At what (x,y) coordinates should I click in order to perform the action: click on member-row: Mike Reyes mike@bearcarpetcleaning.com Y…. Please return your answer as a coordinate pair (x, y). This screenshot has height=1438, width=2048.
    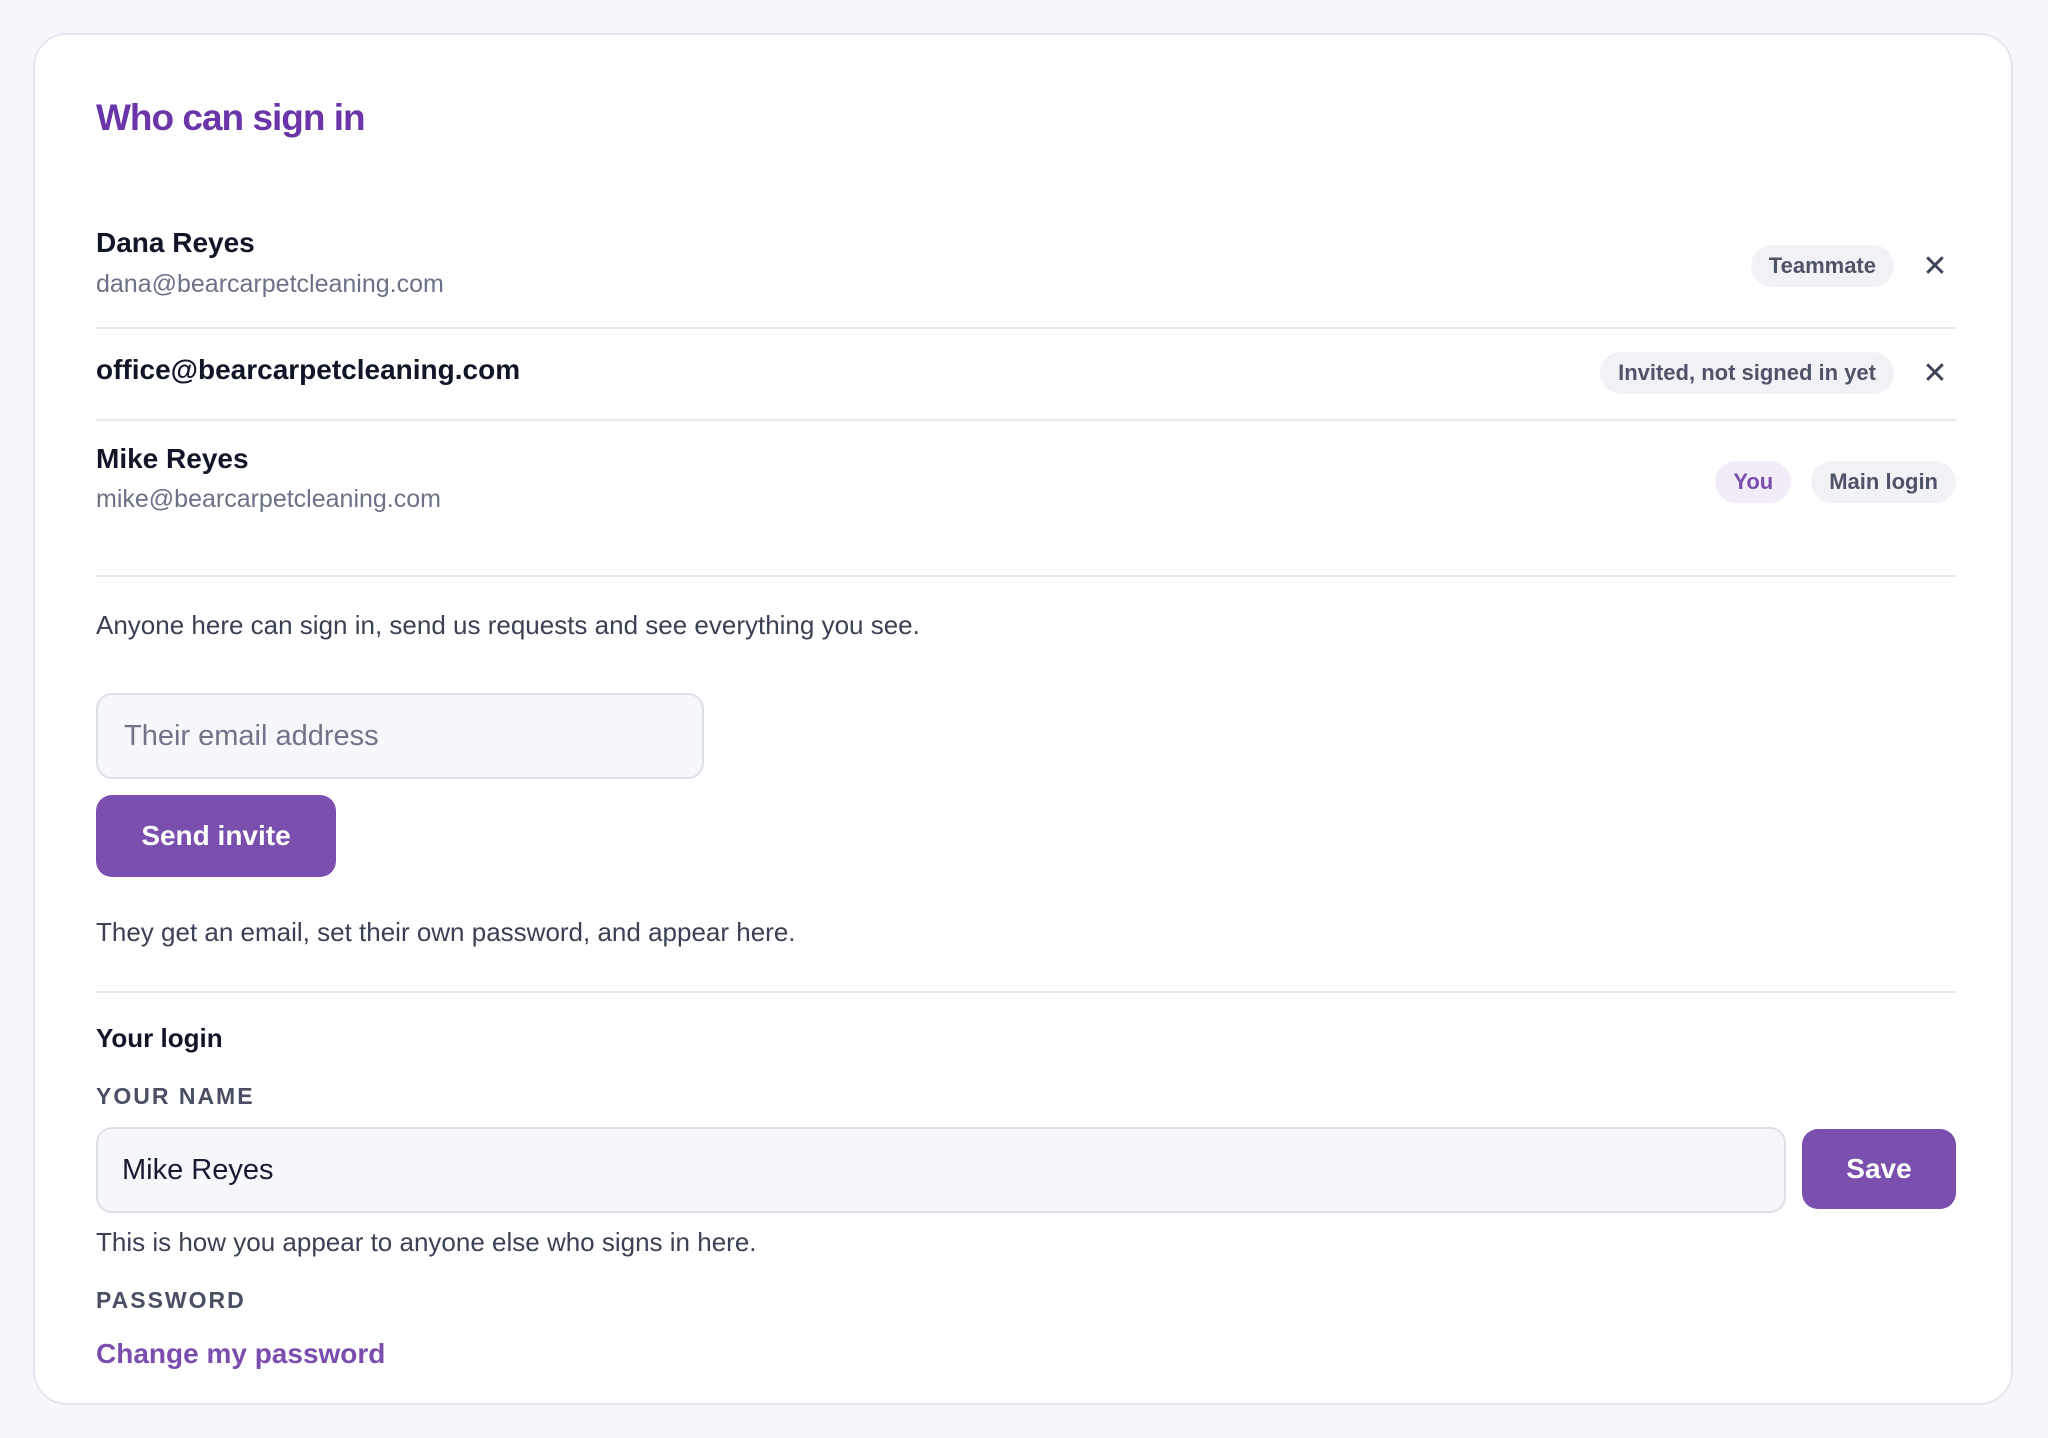
    Looking at the image, I should click on (1026, 498).